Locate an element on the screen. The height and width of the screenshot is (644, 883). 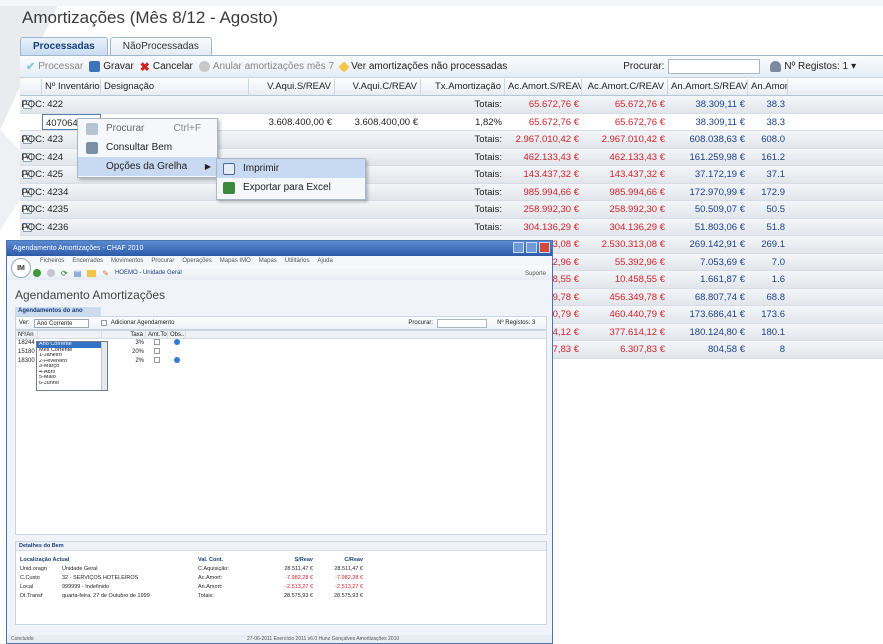
menu-item-export-excel: Exportar para Excel is located at coordinates (291, 187).